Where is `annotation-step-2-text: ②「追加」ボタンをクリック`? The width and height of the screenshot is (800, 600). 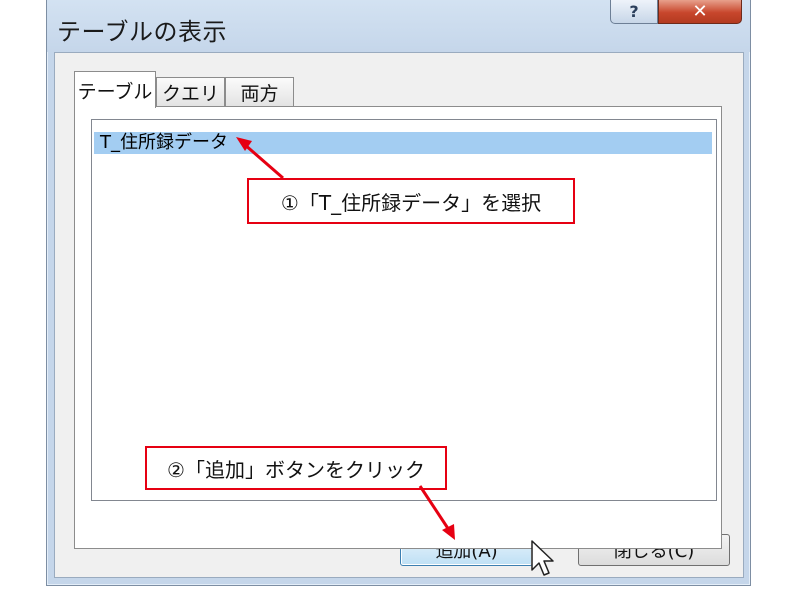 annotation-step-2-text: ②「追加」ボタンをクリック is located at coordinates (296, 469).